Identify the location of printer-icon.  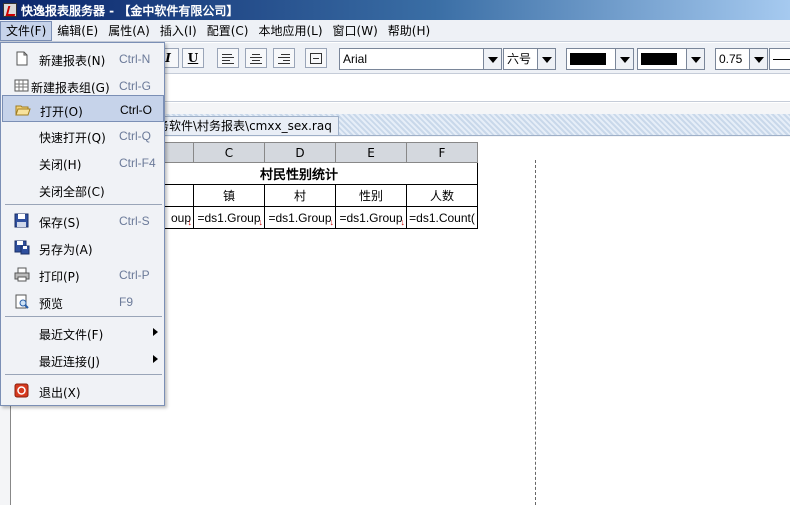
(22, 274).